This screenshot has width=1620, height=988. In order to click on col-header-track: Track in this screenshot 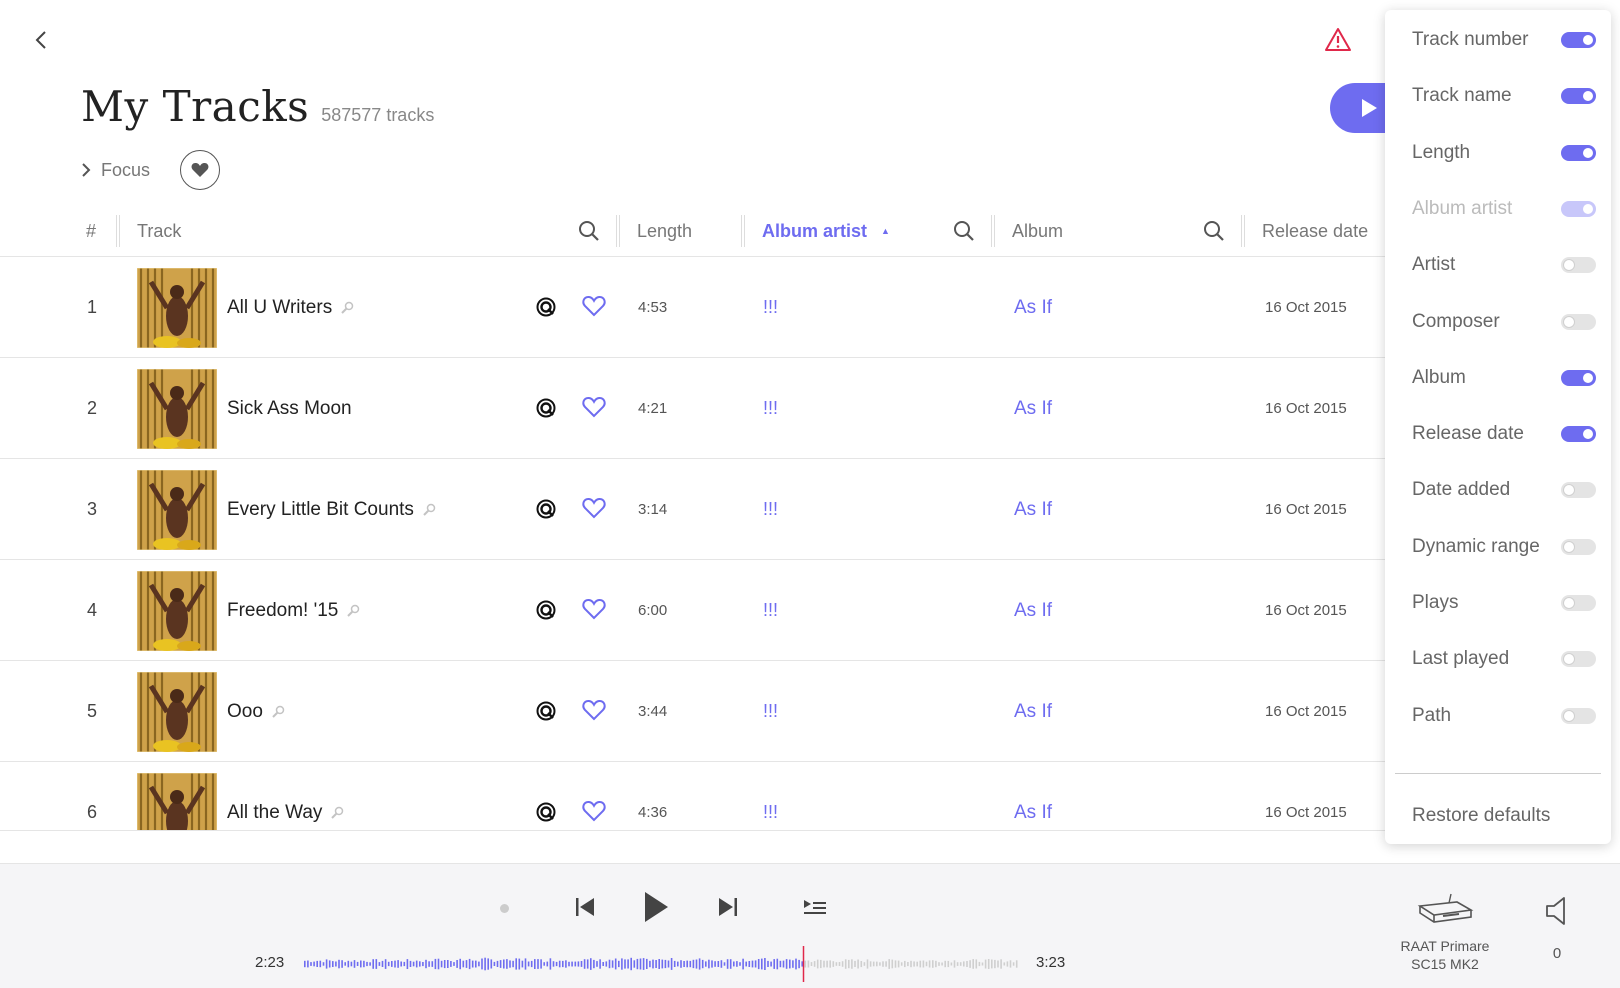, I will do `click(159, 231)`.